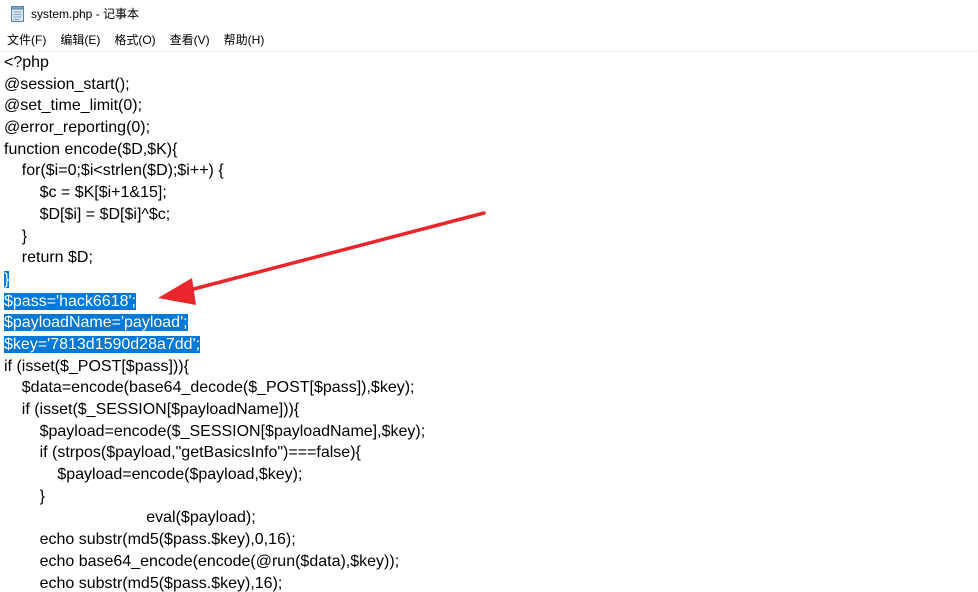 The height and width of the screenshot is (592, 978). I want to click on code-line: eval($payload);, so click(214, 518).